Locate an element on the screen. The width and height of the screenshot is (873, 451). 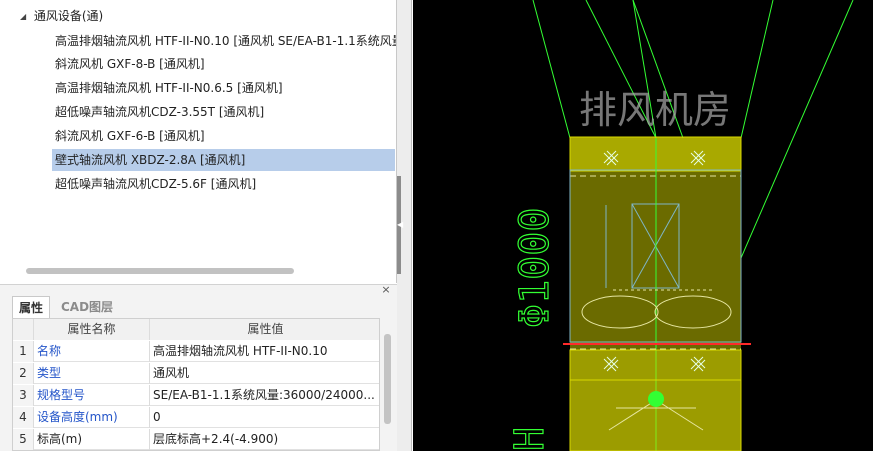
tree-root-node: ◢ 通风设备(通) is located at coordinates (61, 16).